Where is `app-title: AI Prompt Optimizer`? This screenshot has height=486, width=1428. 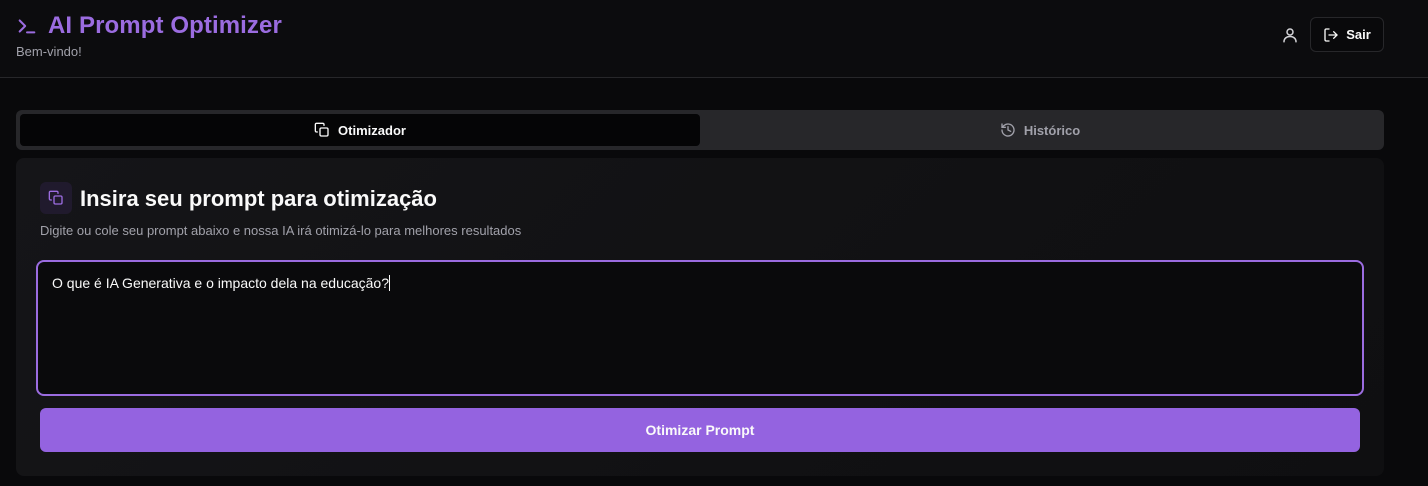
app-title: AI Prompt Optimizer is located at coordinates (165, 25).